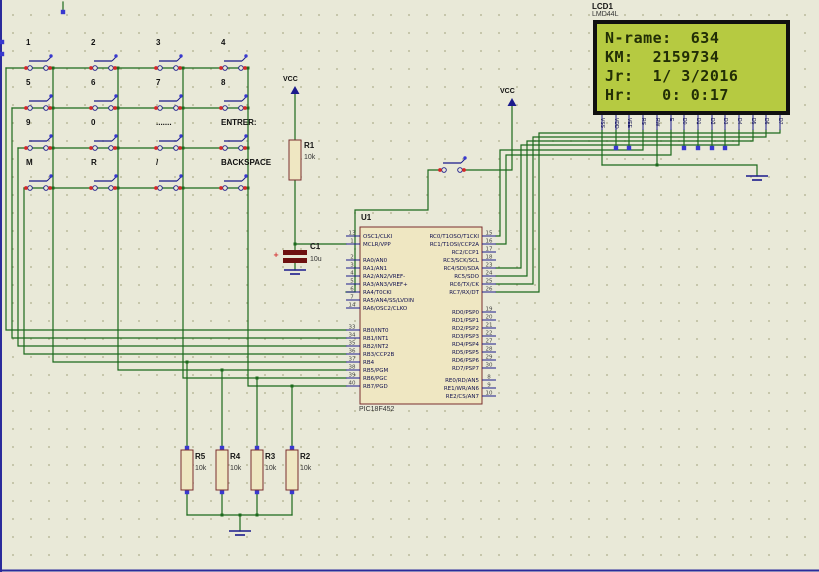 The width and height of the screenshot is (819, 572). What do you see at coordinates (375, 387) in the screenshot?
I see `pin-name: RB7/PGD` at bounding box center [375, 387].